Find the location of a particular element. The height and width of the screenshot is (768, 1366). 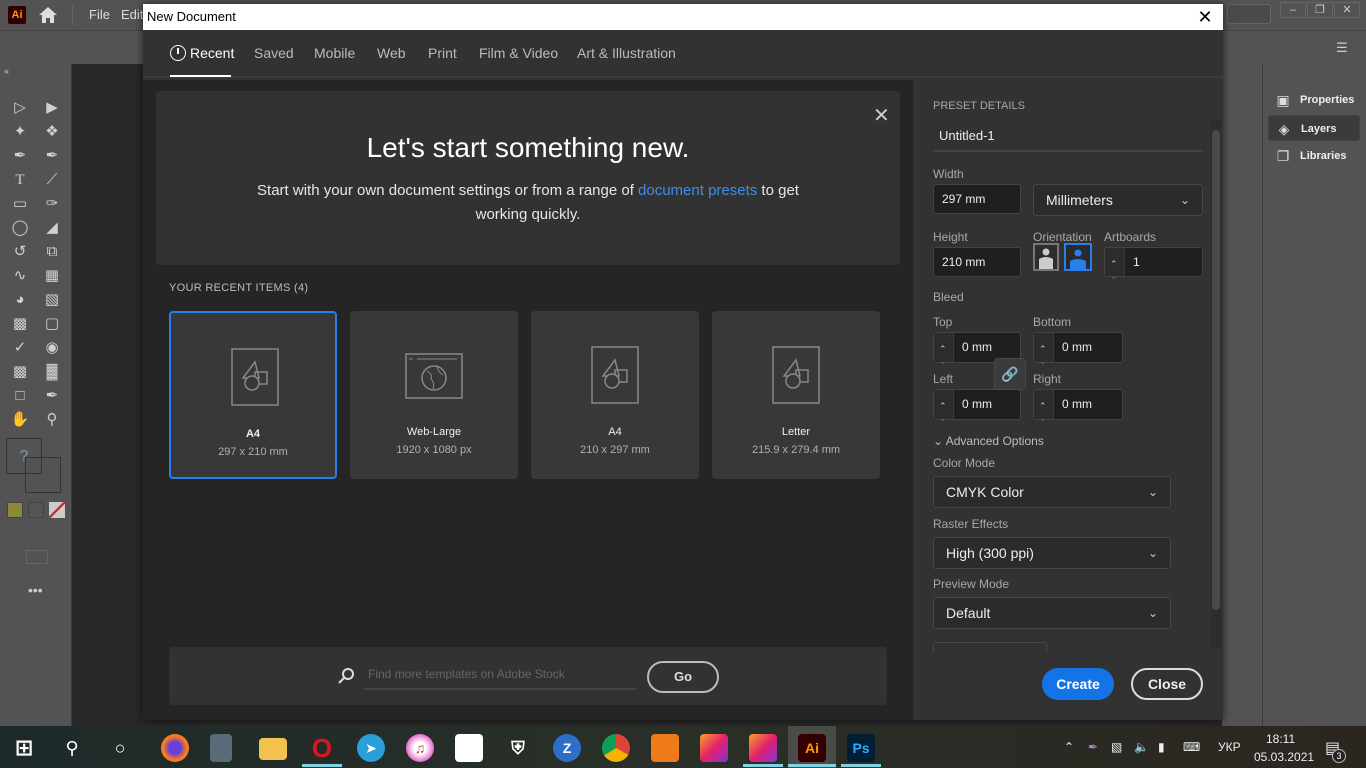

magic-wand-tool-icon: ✦ is located at coordinates (20, 132).